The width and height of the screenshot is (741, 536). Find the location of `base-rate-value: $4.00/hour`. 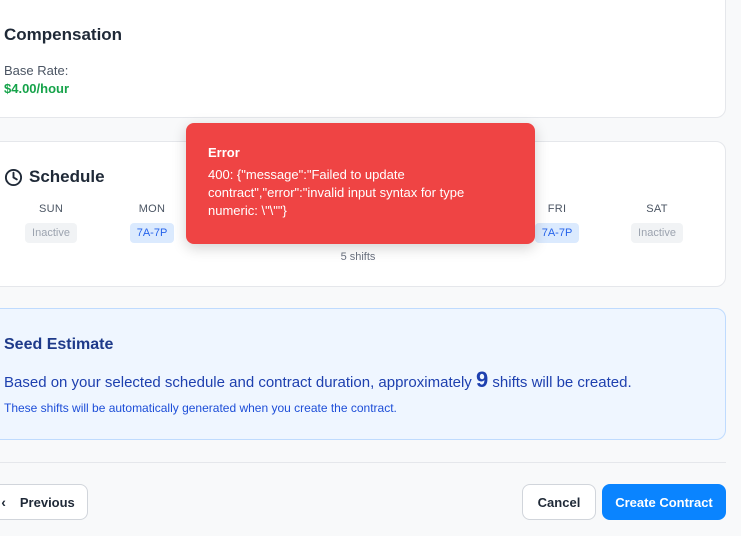

base-rate-value: $4.00/hour is located at coordinates (37, 88).